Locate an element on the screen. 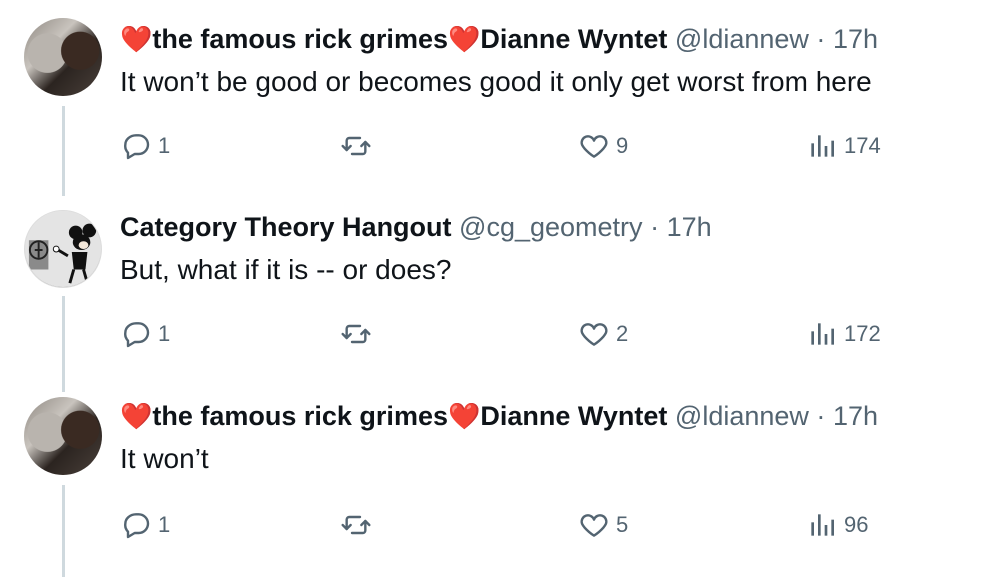  views-button: 172 is located at coordinates (843, 334).